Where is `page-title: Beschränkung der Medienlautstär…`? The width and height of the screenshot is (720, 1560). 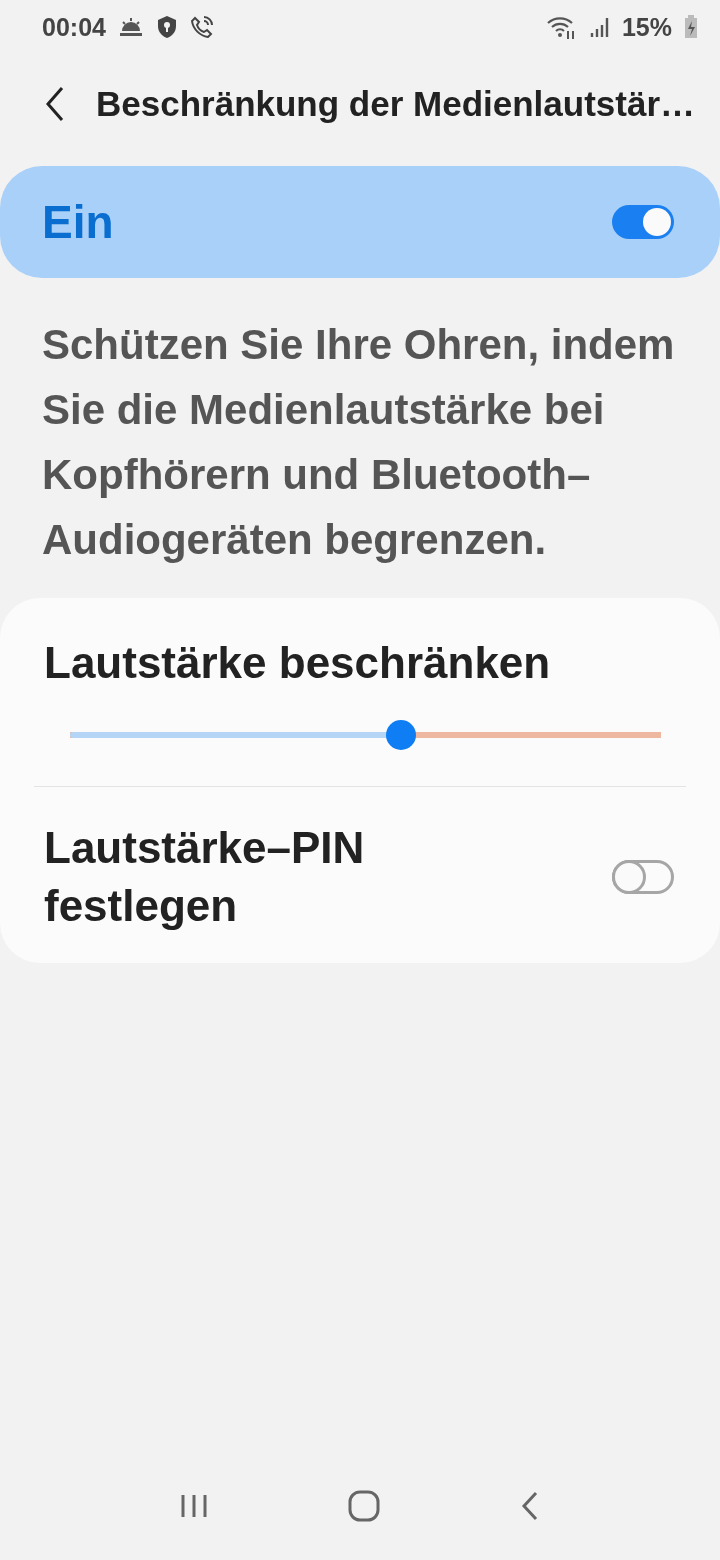
page-title: Beschränkung der Medienlautstär… is located at coordinates (396, 104).